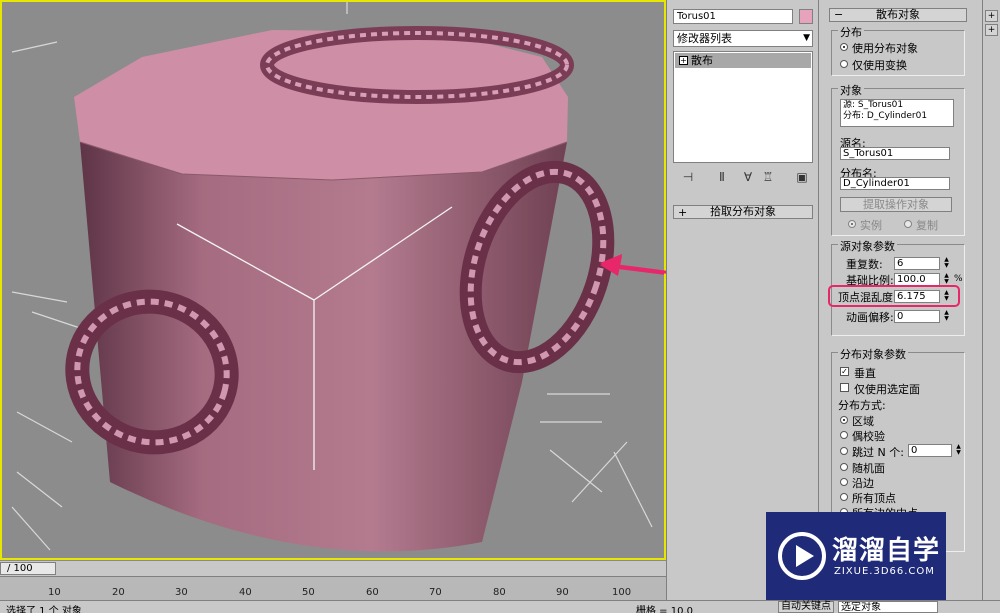 This screenshot has width=1000, height=613. I want to click on tick-label: 100, so click(622, 592).